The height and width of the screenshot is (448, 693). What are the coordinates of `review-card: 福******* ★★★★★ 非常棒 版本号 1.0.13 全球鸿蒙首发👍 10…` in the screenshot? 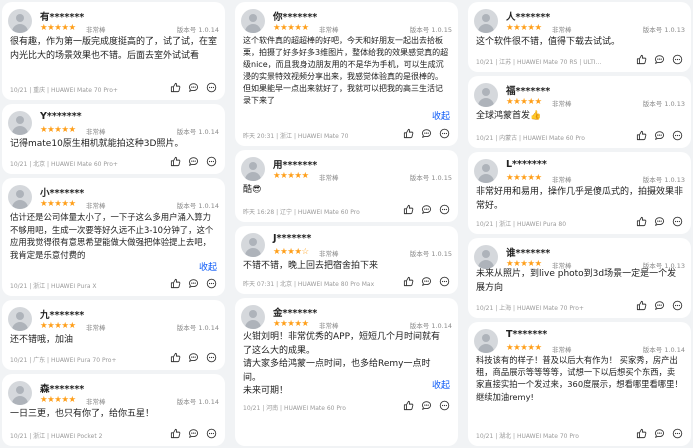 It's located at (579, 112).